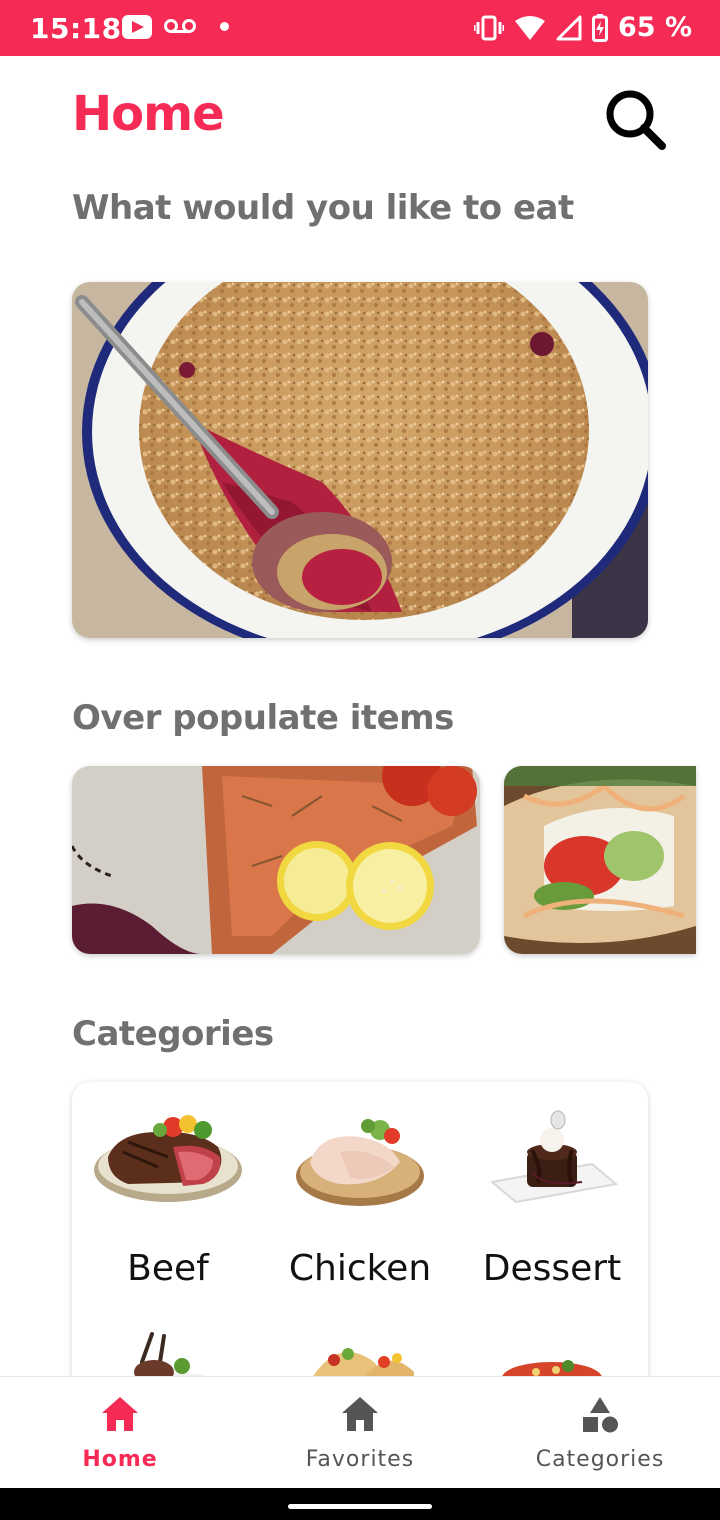  What do you see at coordinates (360, 28) in the screenshot?
I see `status-bar: 15:18 4 65 %` at bounding box center [360, 28].